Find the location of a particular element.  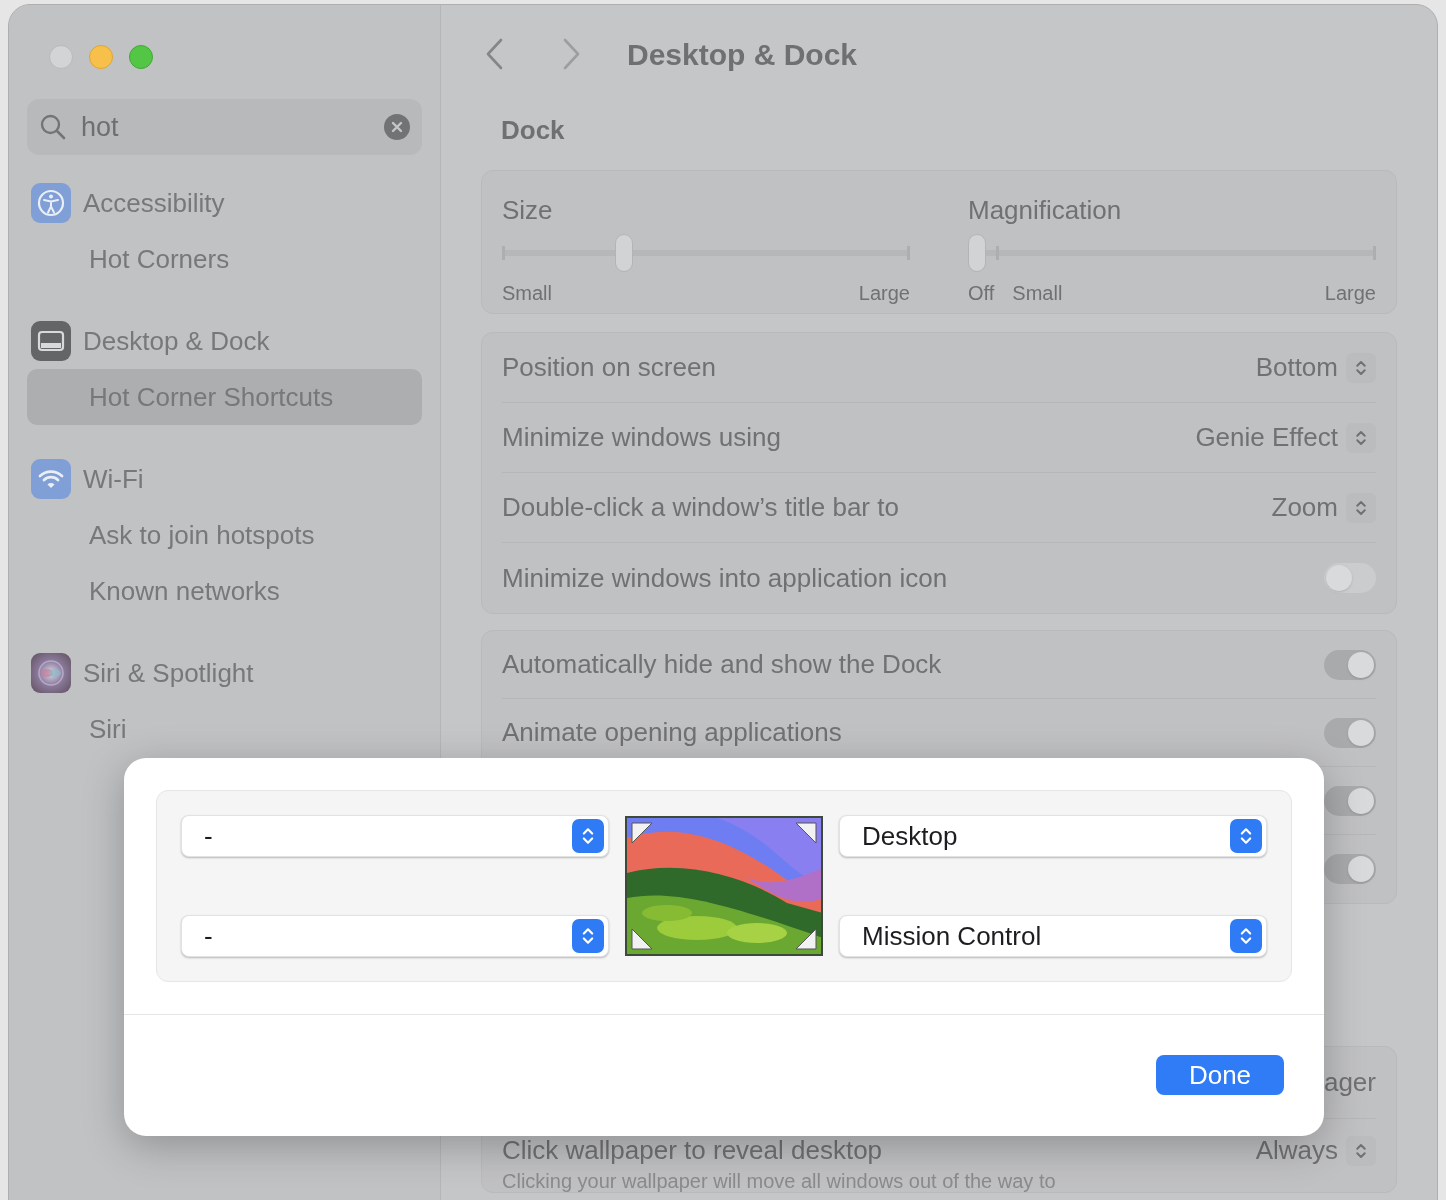

sidebar-item: Hot Corners is located at coordinates (224, 259).